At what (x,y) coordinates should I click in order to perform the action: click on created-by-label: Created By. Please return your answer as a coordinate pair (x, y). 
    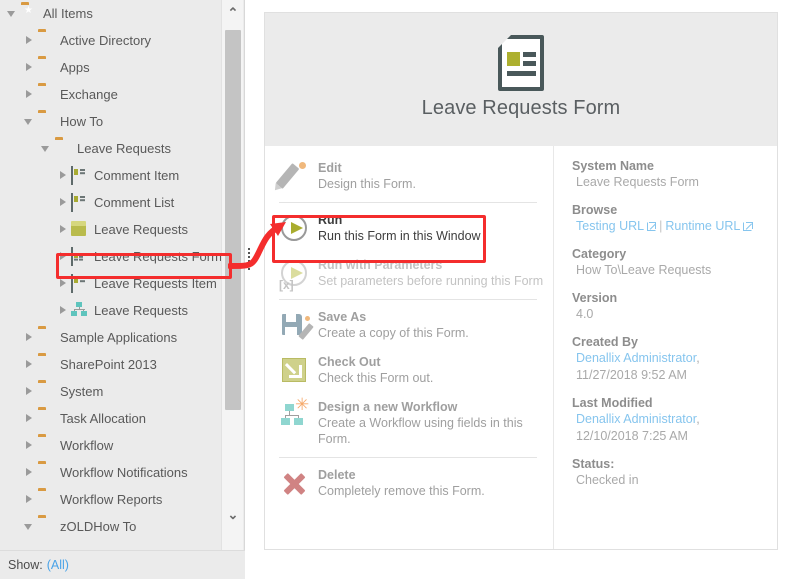
    Looking at the image, I should click on (605, 342).